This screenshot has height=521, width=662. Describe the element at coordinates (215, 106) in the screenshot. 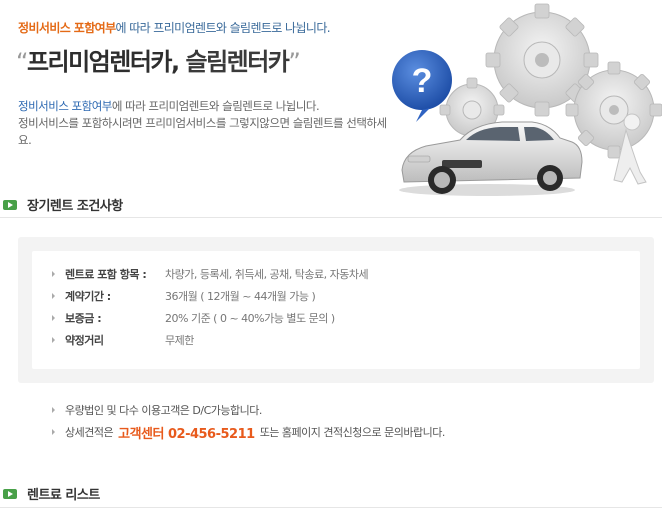

I see `desc-line1-rest: 에 따라 프리미엄렌트와 슬림렌트로 나뉩니다.` at that location.